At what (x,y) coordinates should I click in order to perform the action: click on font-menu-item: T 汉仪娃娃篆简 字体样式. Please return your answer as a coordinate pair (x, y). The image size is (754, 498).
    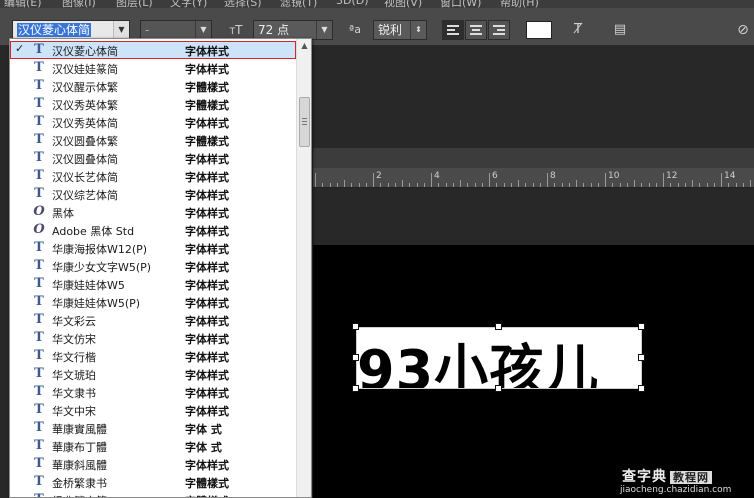
    Looking at the image, I should click on (153, 68).